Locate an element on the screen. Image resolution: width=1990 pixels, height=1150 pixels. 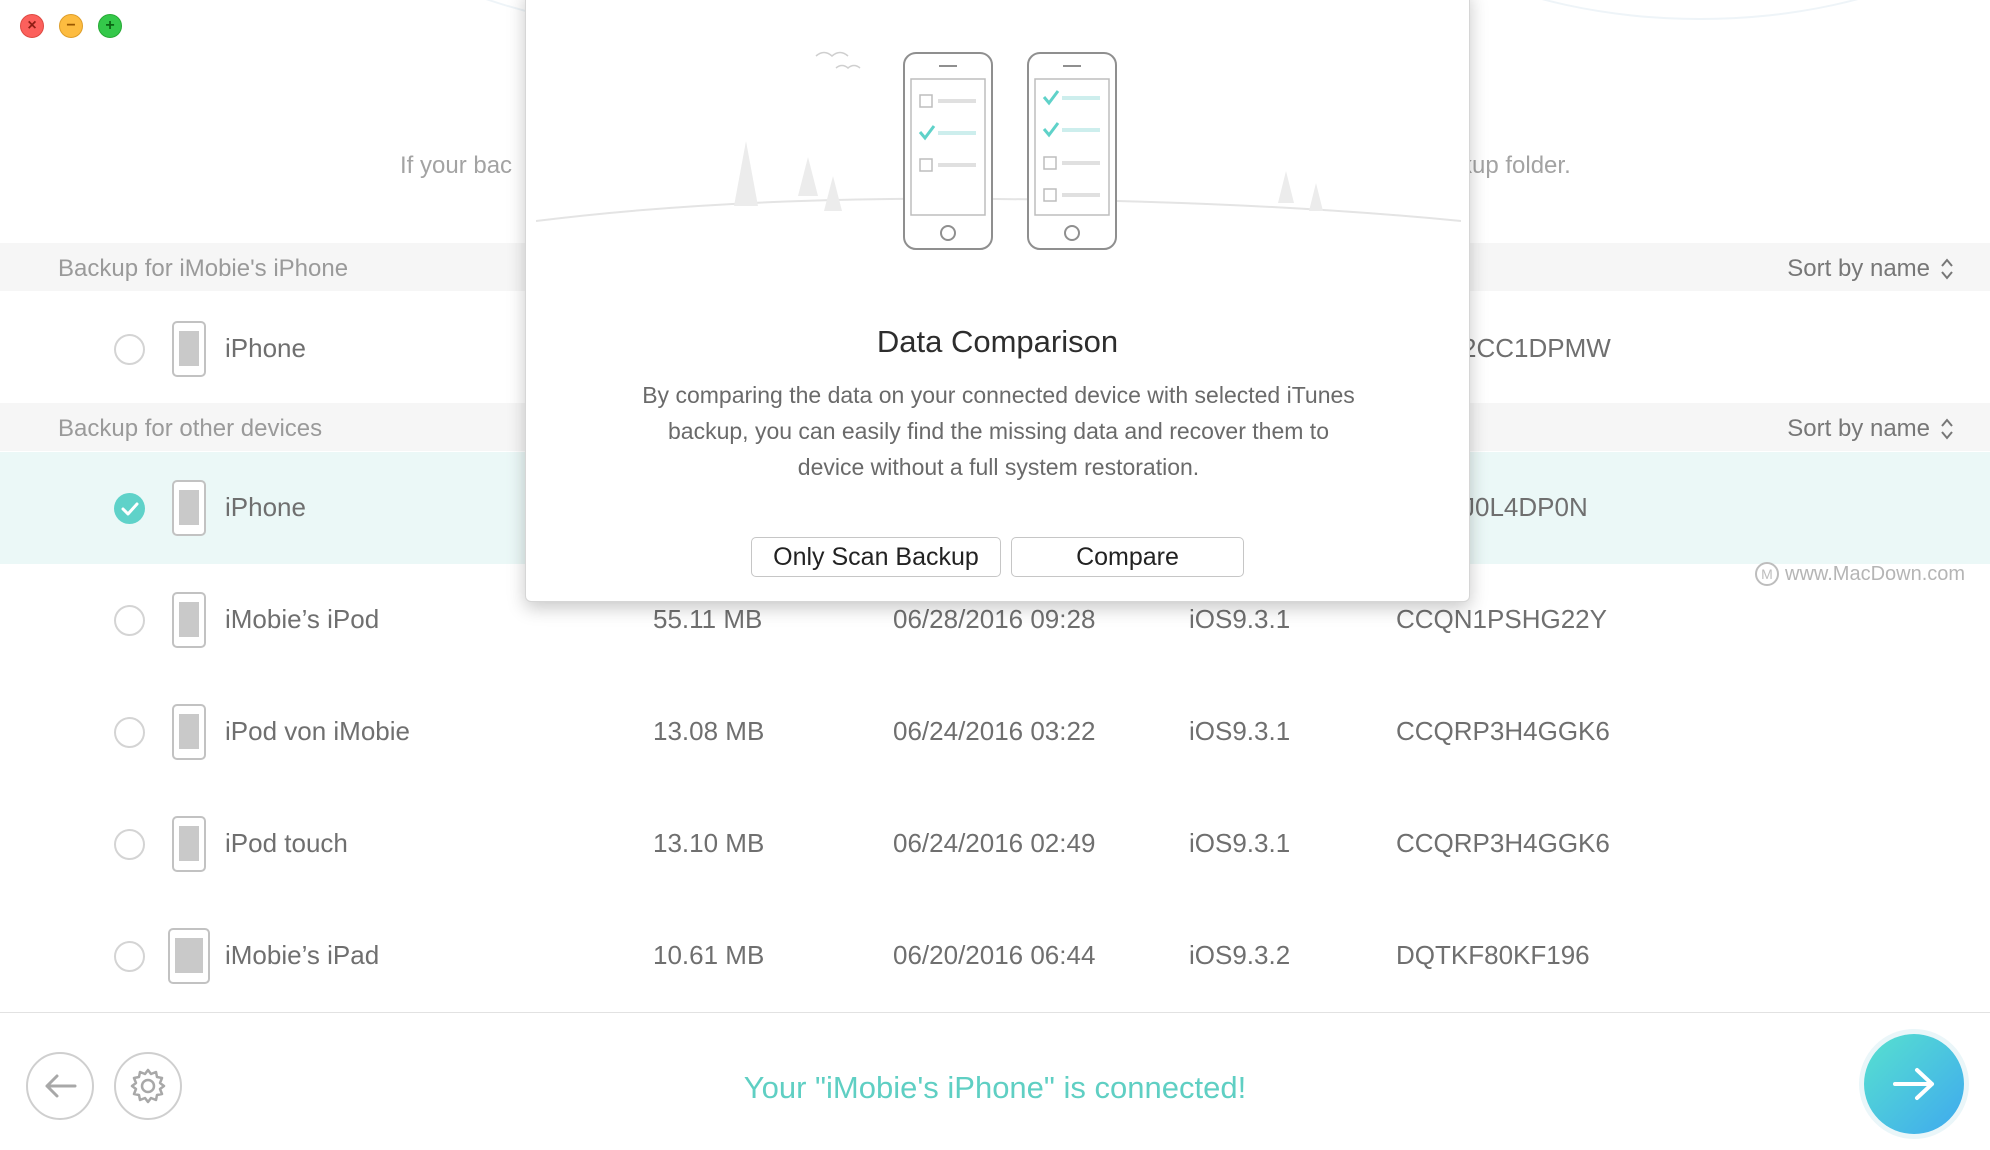
next-button is located at coordinates (1914, 1084).